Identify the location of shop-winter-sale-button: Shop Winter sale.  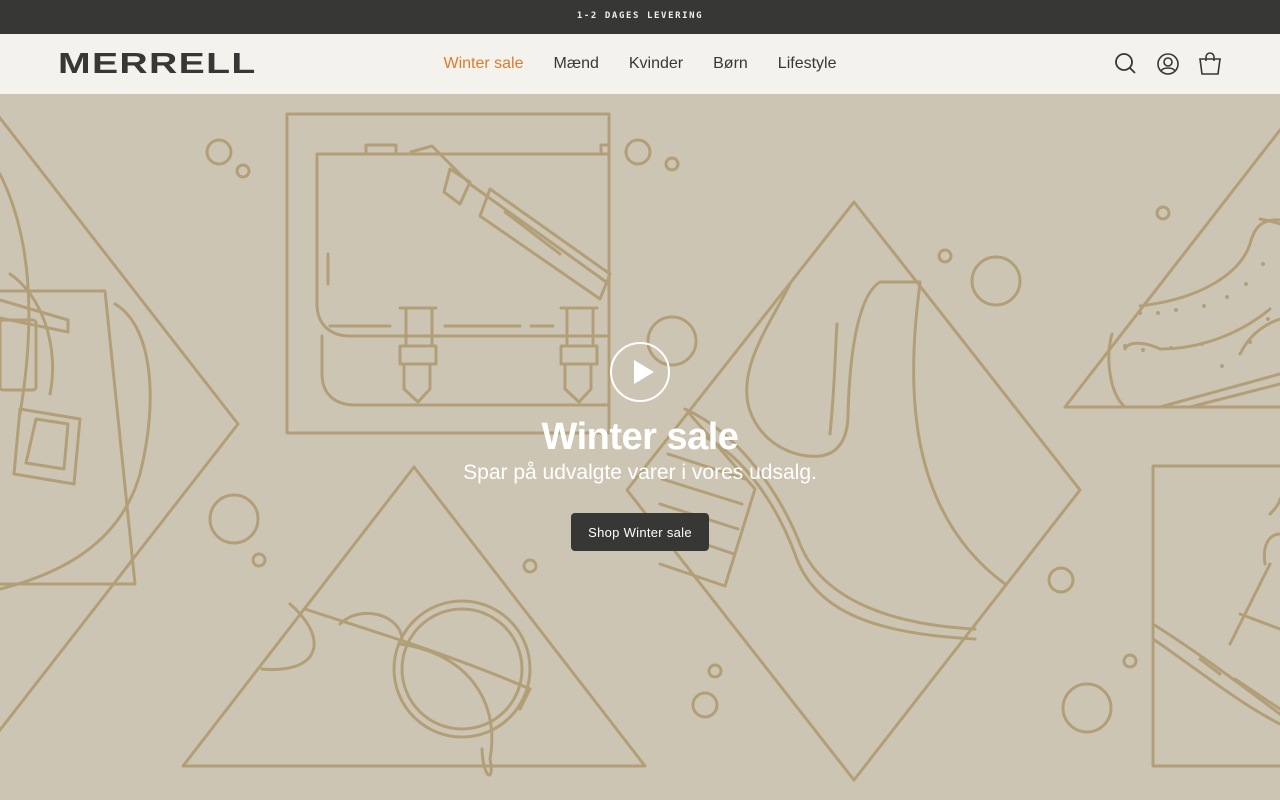
(640, 532).